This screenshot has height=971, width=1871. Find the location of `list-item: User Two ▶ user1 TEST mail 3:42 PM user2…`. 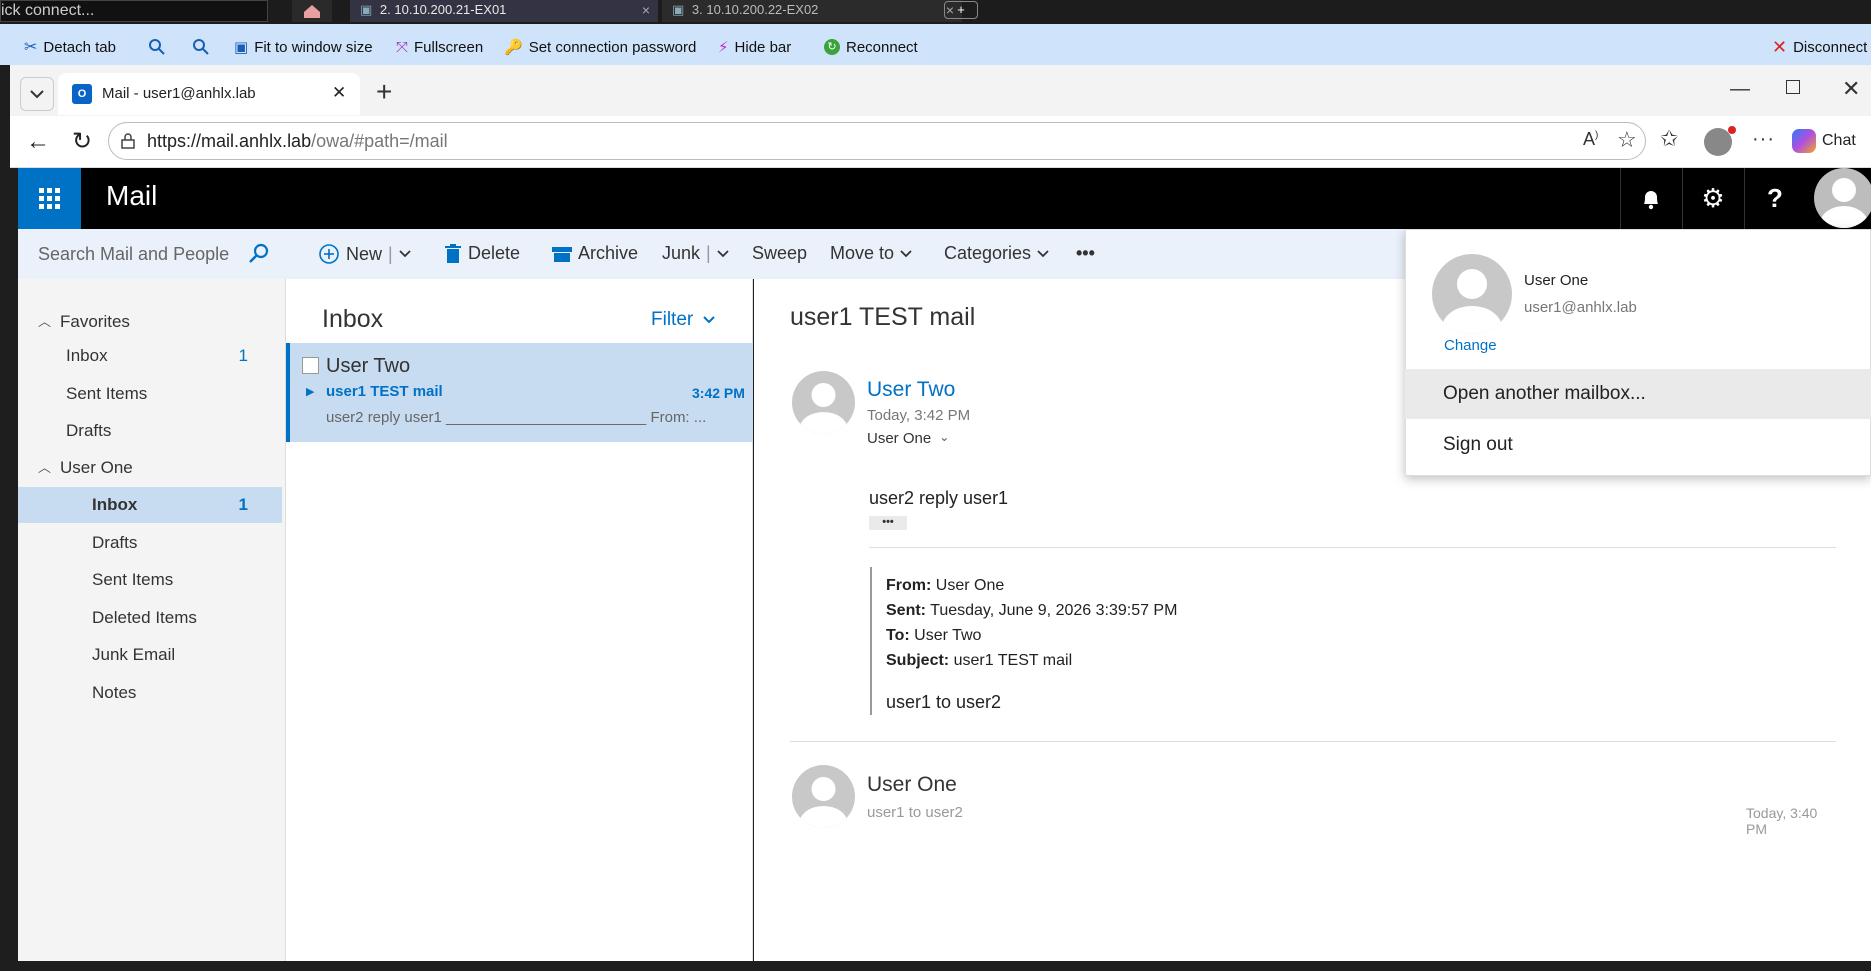

list-item: User Two ▶ user1 TEST mail 3:42 PM user2… is located at coordinates (519, 392).